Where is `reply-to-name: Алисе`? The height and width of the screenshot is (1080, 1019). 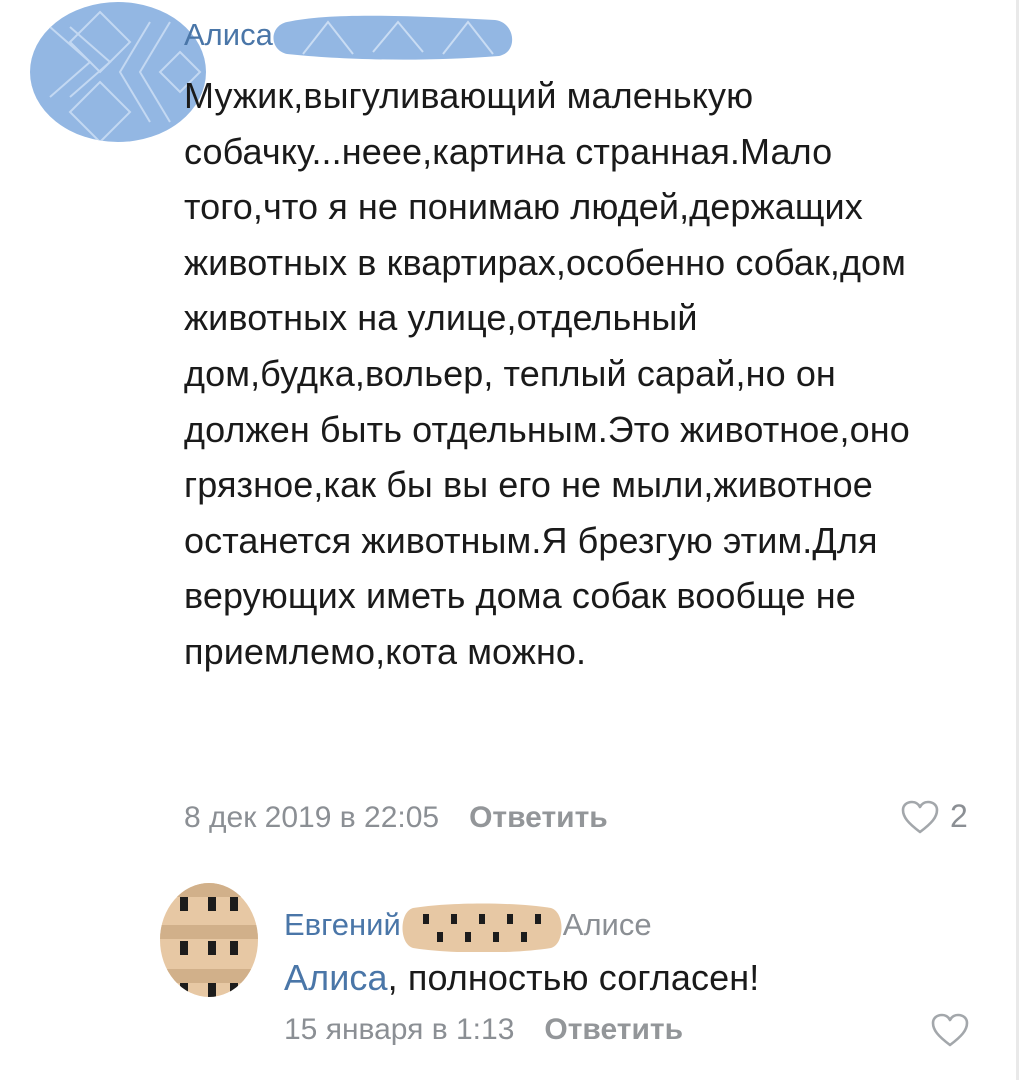
reply-to-name: Алисе is located at coordinates (607, 924).